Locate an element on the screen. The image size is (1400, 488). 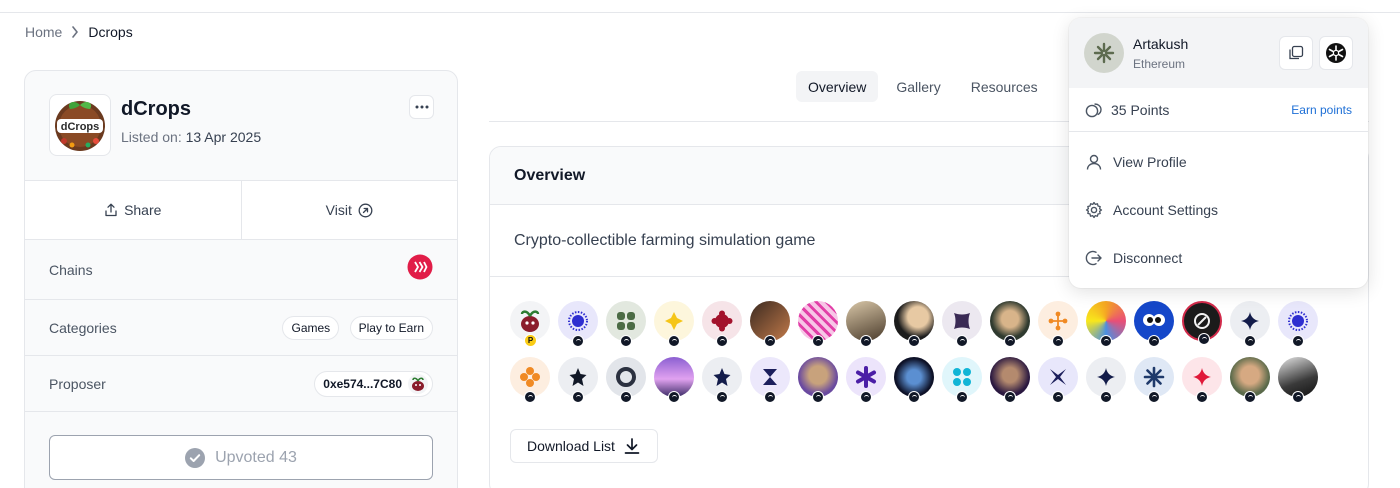
proposer-address: 0xe574...7C80 is located at coordinates (362, 383).